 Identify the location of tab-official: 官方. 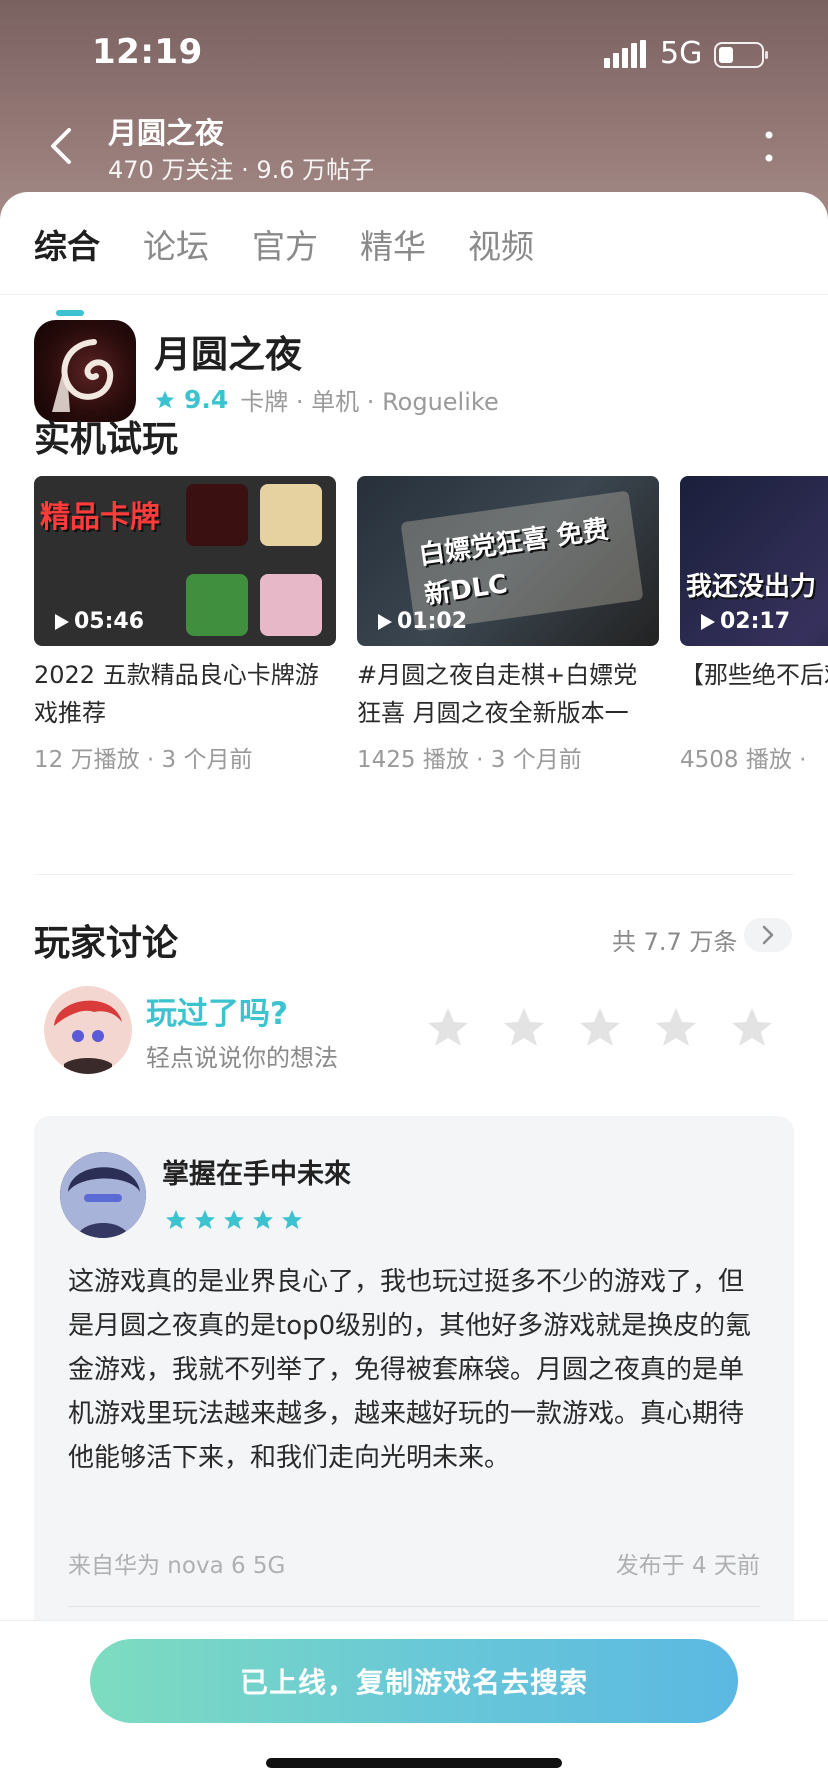
(285, 244).